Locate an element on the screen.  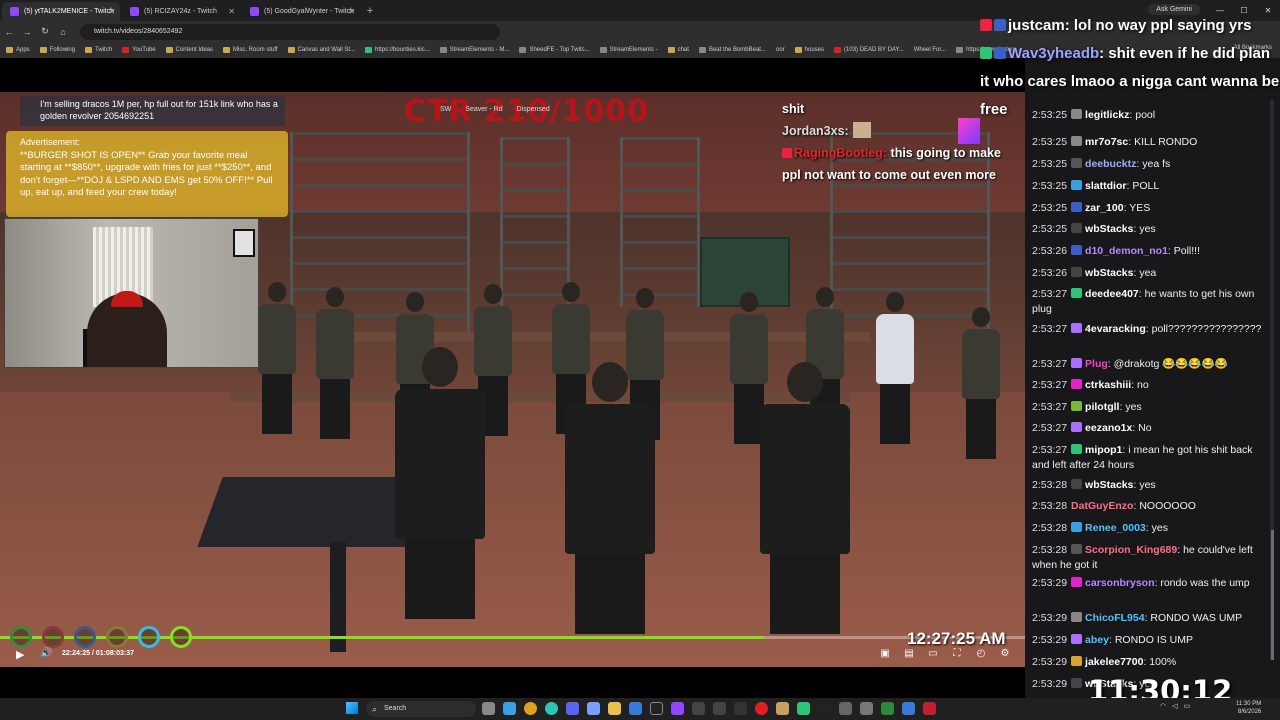
bookmark-item: oor is located at coordinates (780, 50).